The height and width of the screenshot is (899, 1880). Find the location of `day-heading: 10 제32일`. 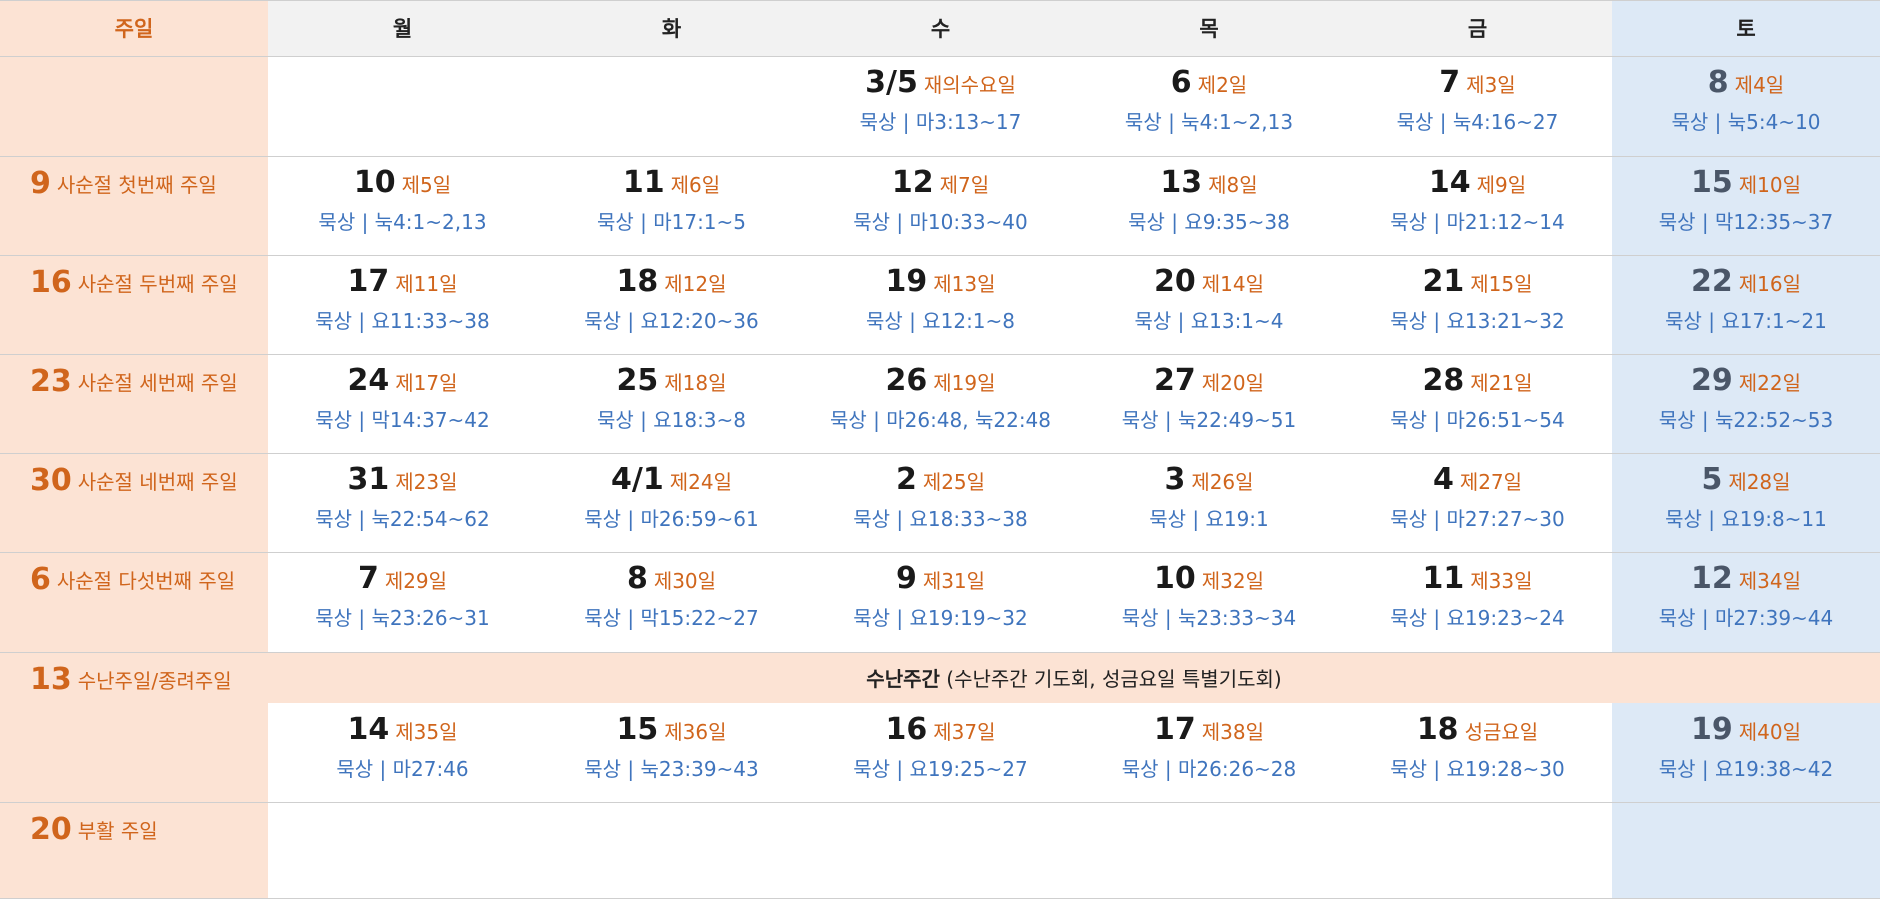

day-heading: 10 제32일 is located at coordinates (1209, 579).